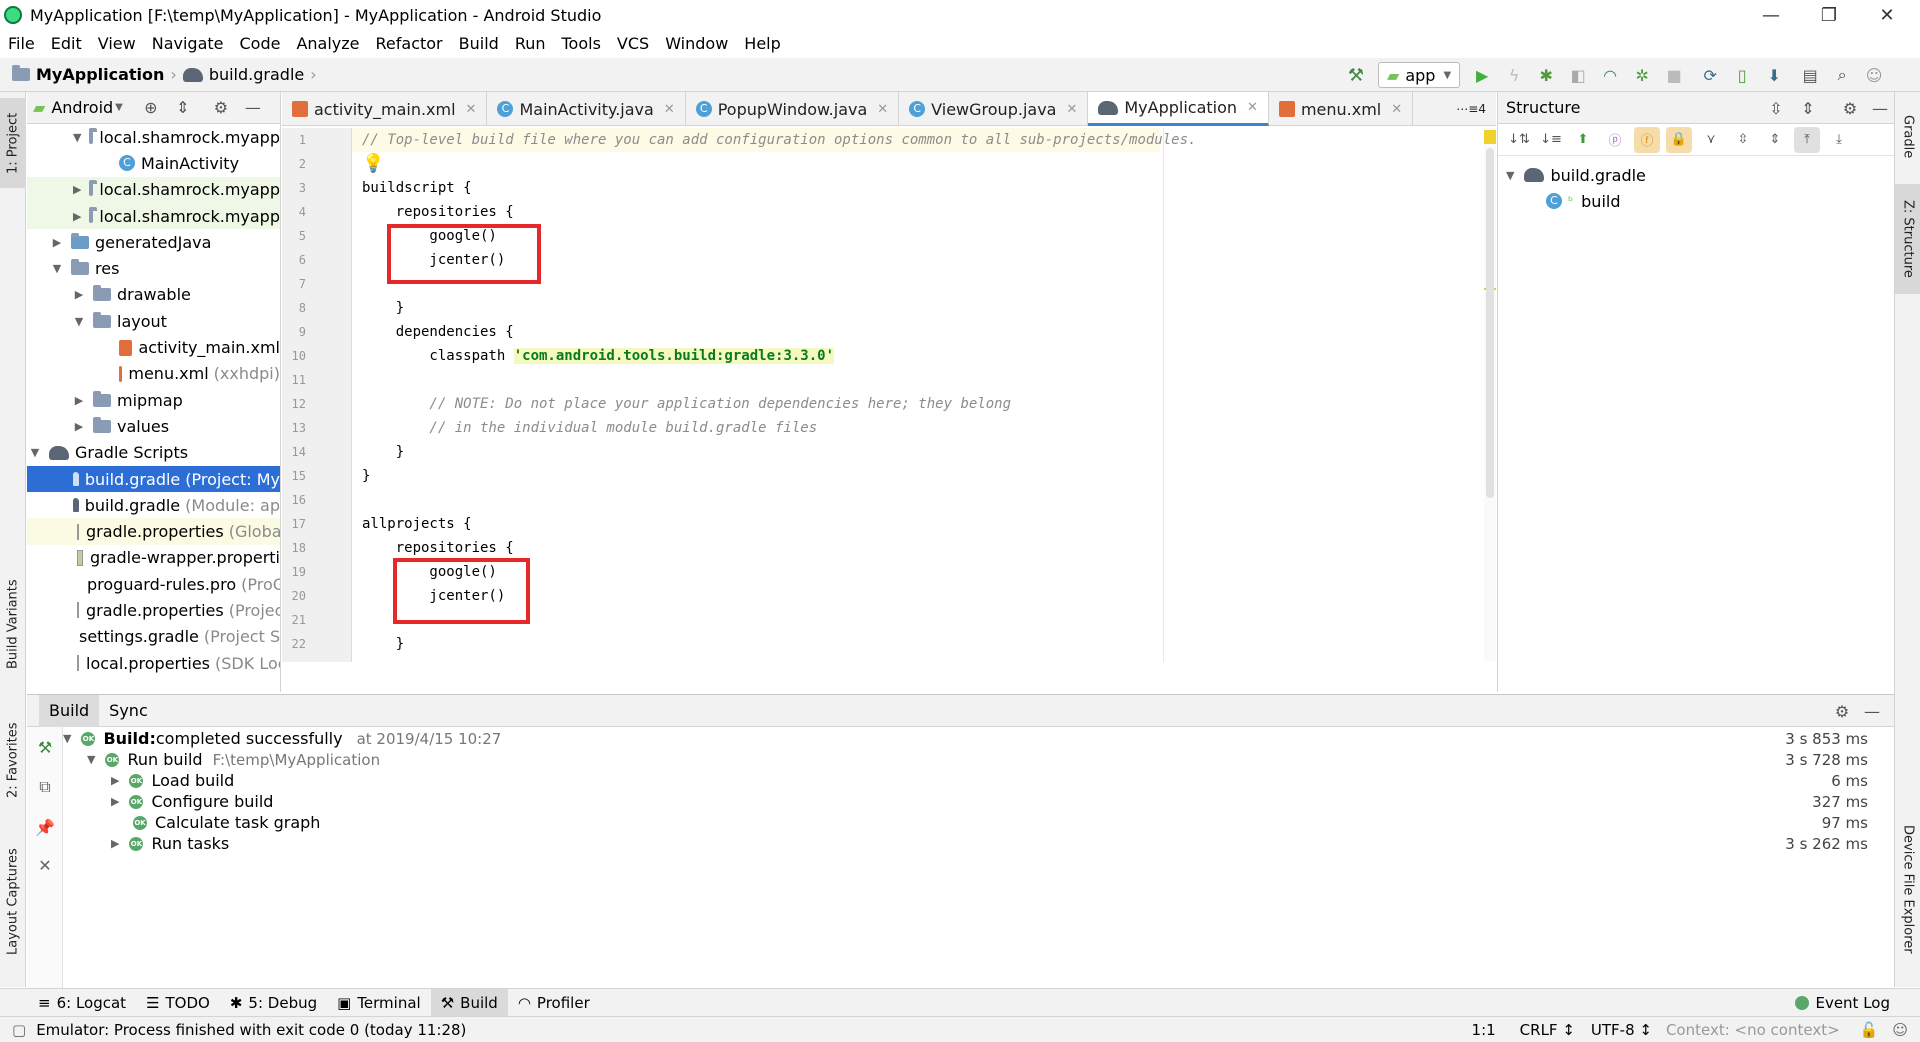  Describe the element at coordinates (153, 295) in the screenshot. I see `tree-row: ▶ drawable` at that location.